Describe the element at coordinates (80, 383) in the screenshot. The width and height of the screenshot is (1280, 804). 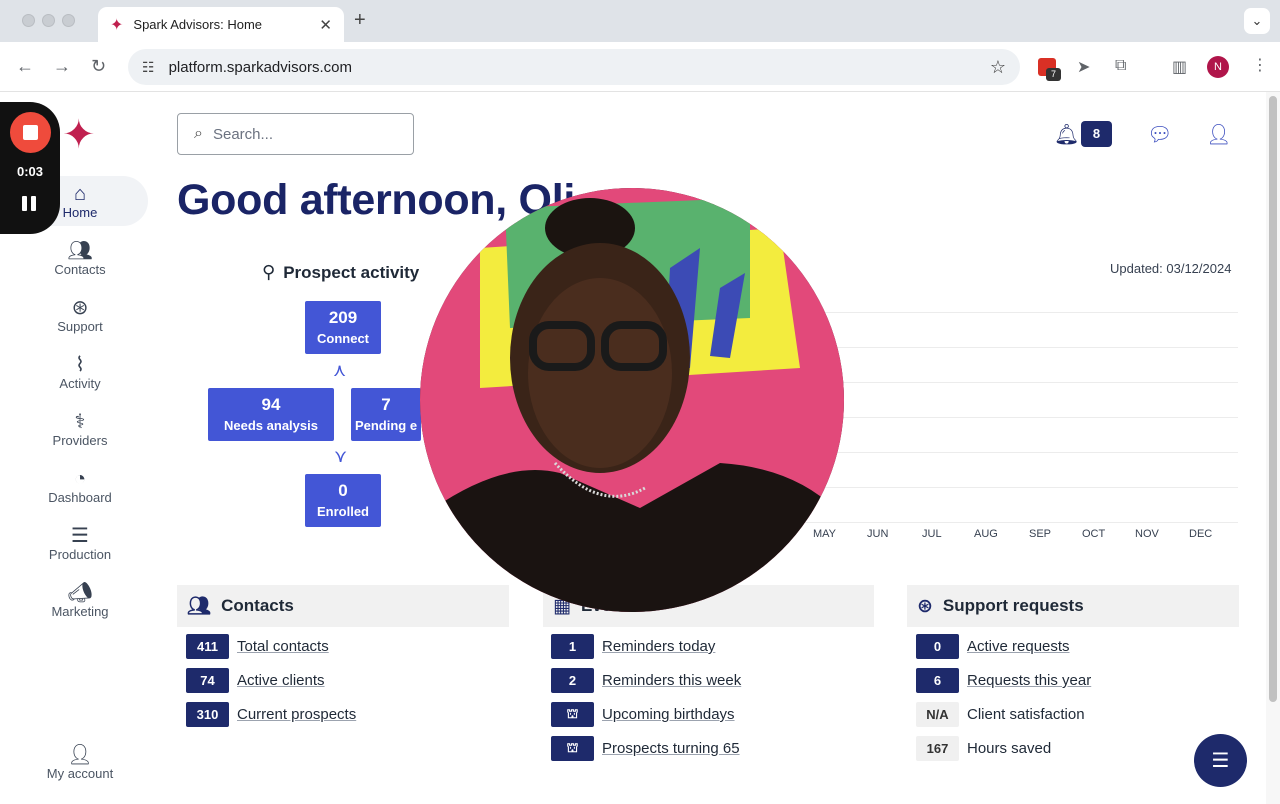
I see `sidebar-item-label: Activity` at that location.